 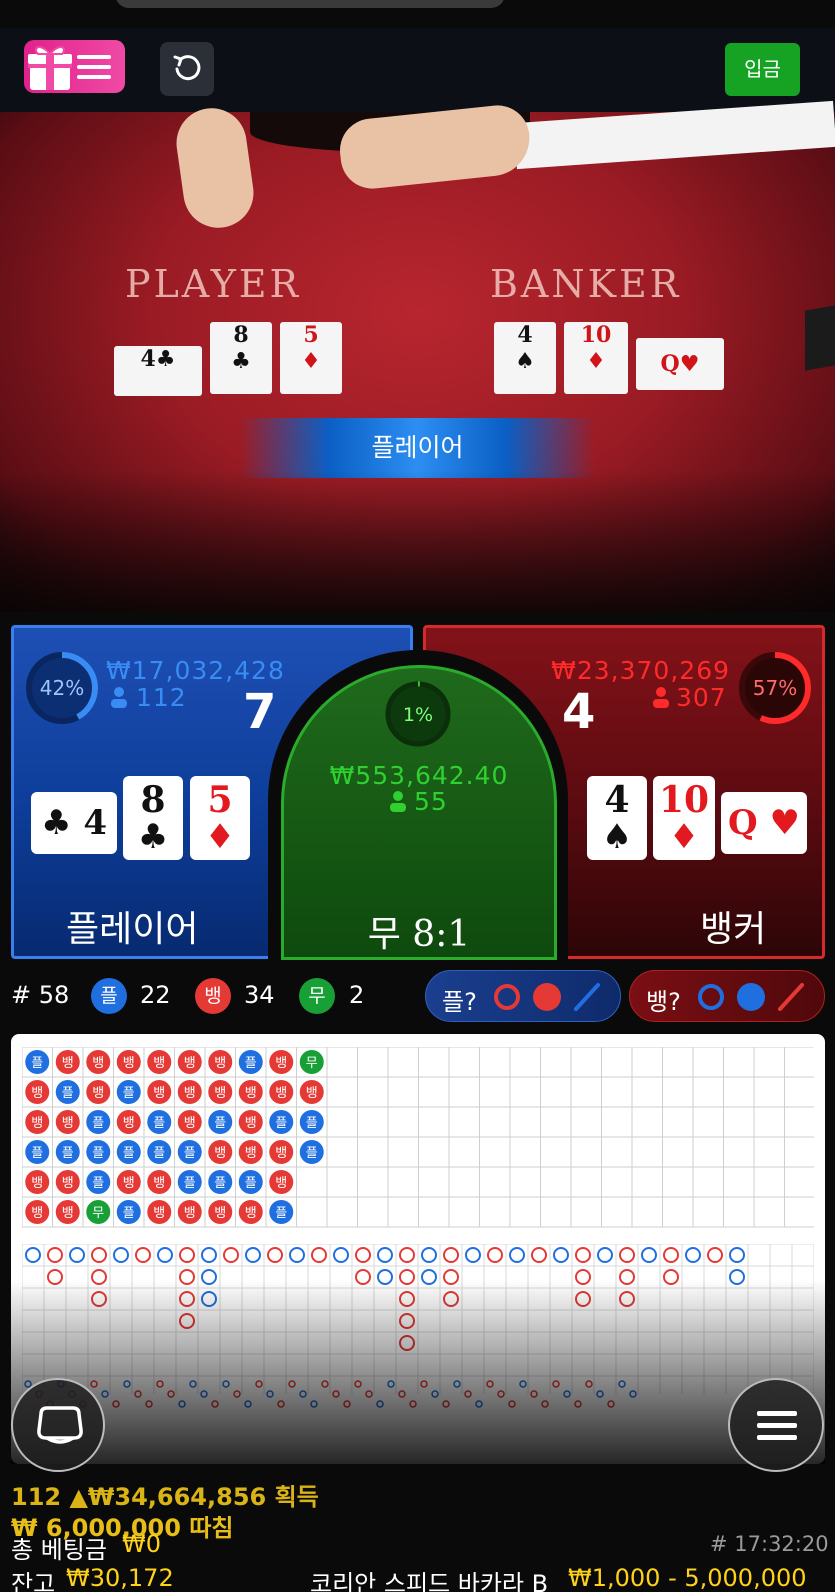 What do you see at coordinates (586, 284) in the screenshot?
I see `felt-banker-label: BANKER` at bounding box center [586, 284].